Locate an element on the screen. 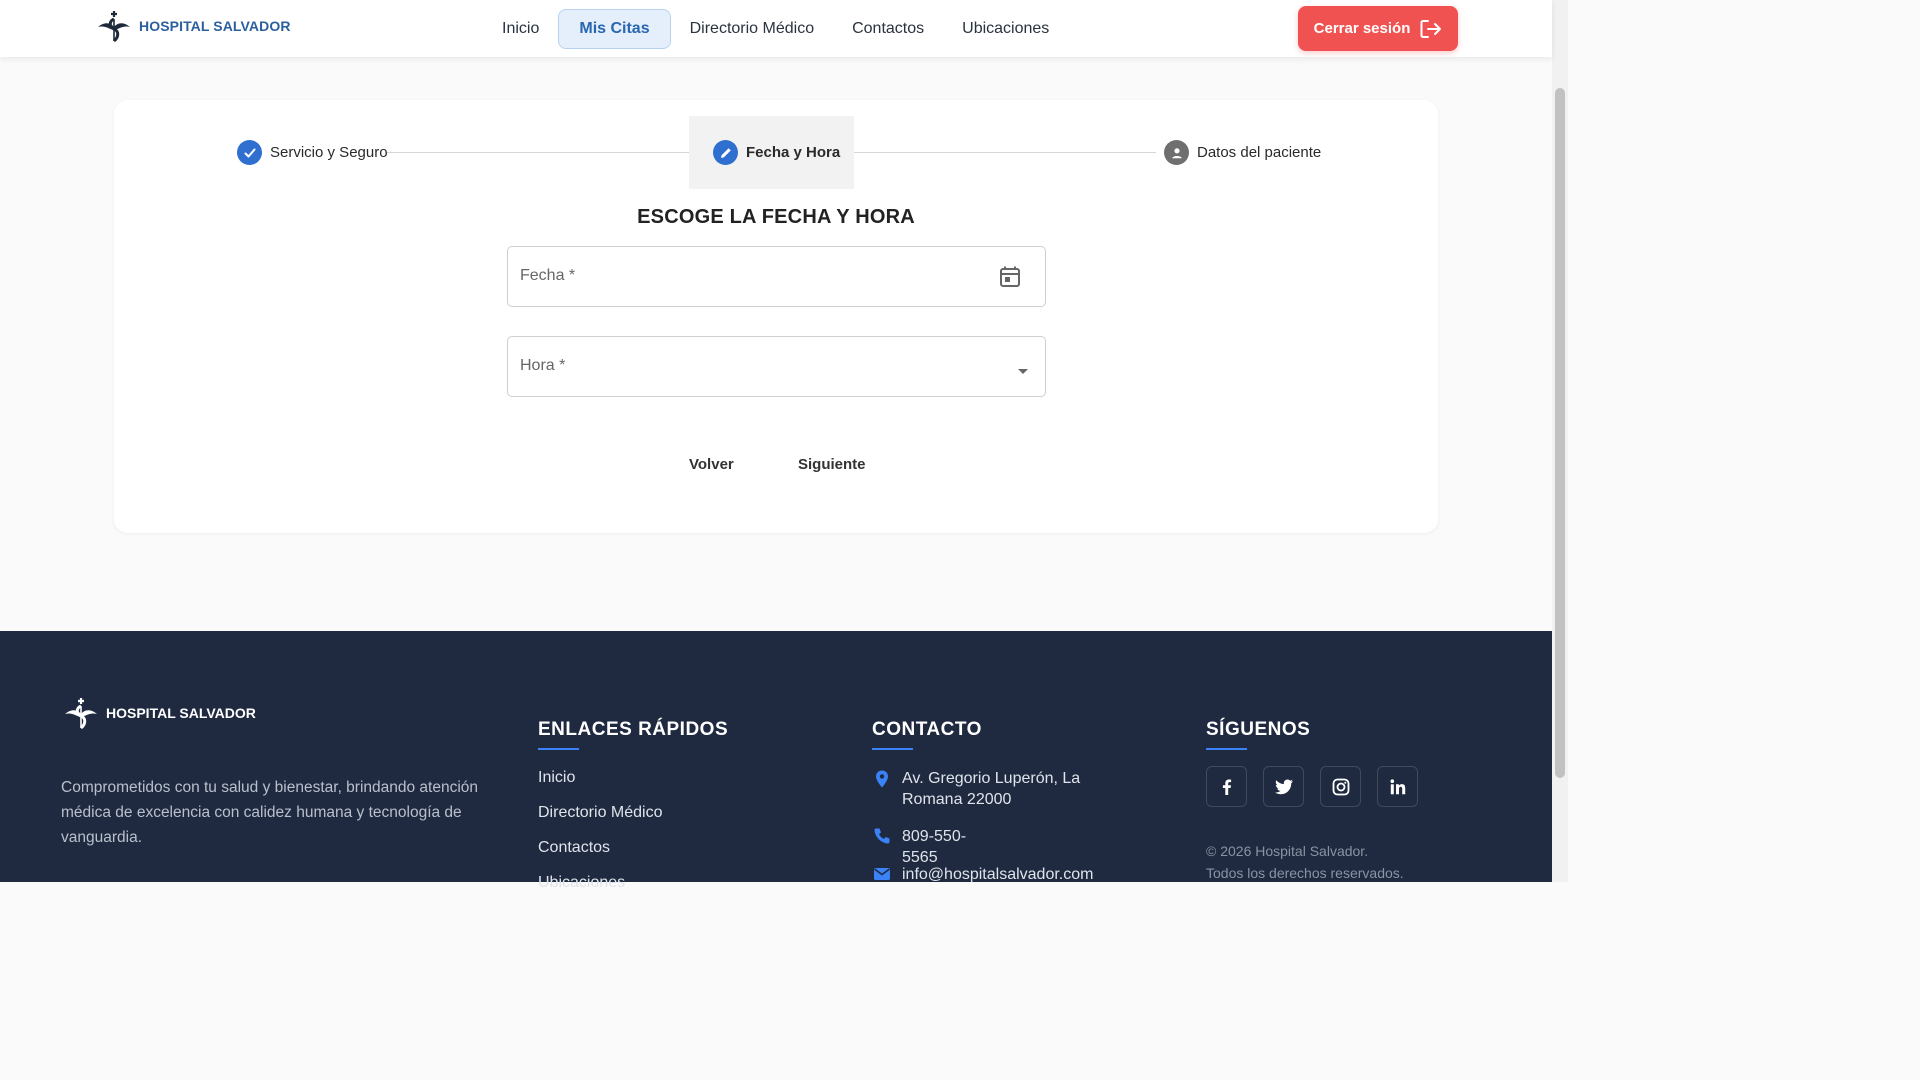  date-field: Fecha * is located at coordinates (776, 276).